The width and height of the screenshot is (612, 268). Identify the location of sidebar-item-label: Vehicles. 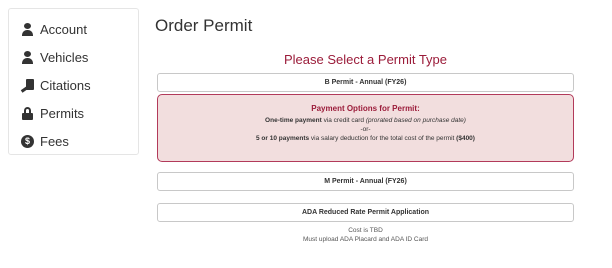
(64, 57).